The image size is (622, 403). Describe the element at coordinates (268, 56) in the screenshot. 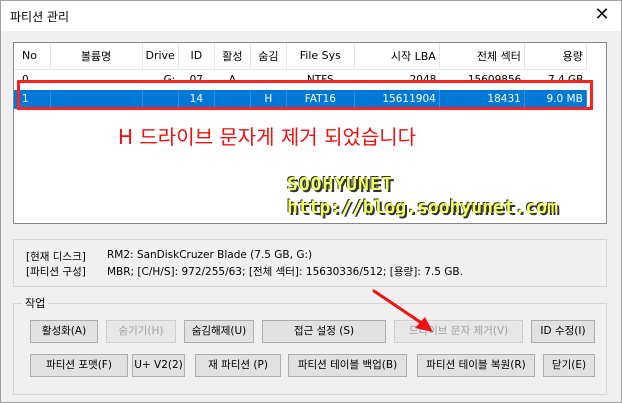

I see `col-hidden: 숨김` at that location.